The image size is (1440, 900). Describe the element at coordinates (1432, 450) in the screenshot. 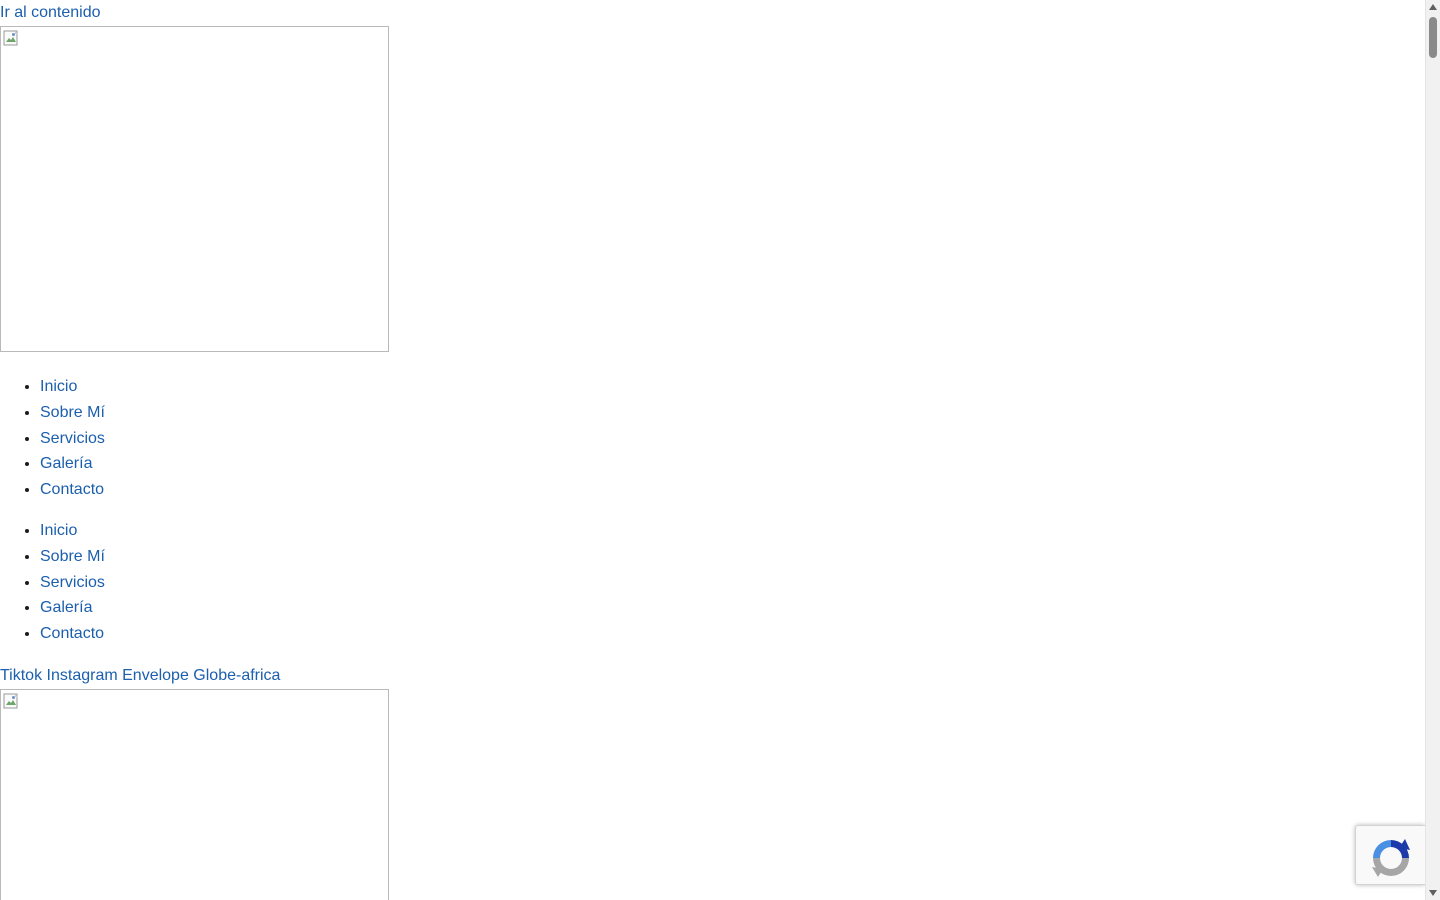

I see `vertical-scrollbar` at that location.